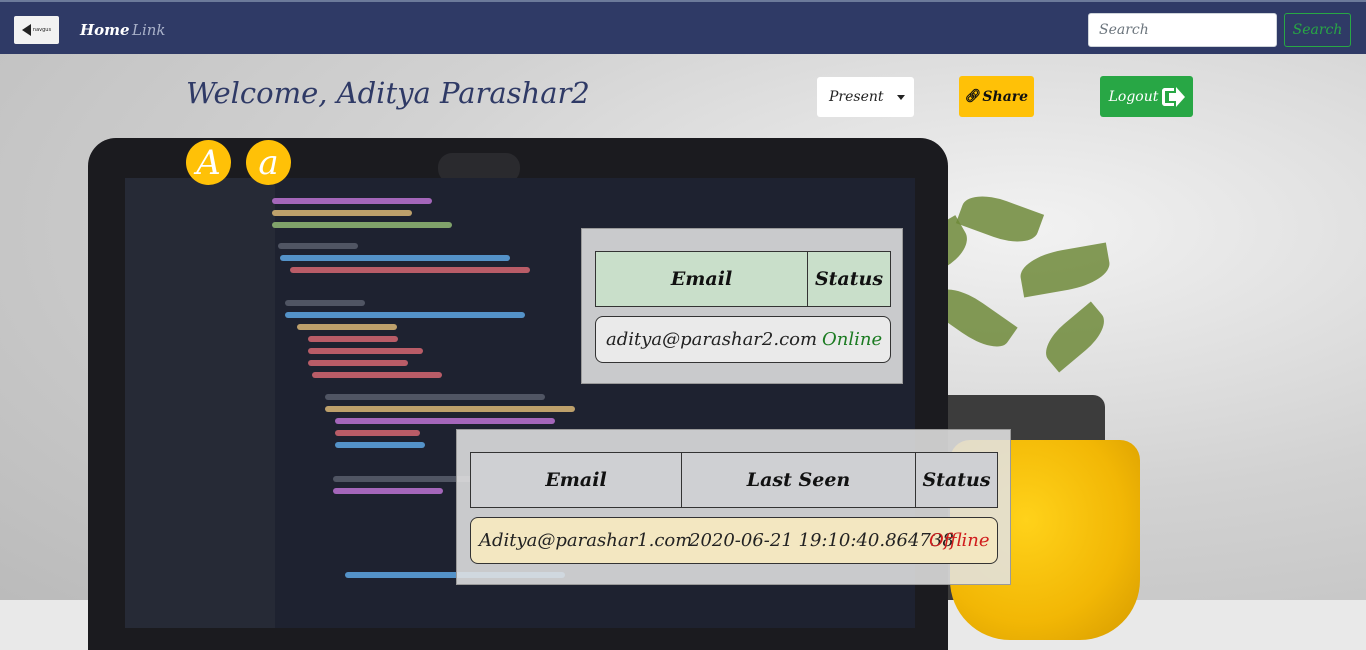  I want to click on table-row: aditya@parashar2.com Online, so click(743, 339).